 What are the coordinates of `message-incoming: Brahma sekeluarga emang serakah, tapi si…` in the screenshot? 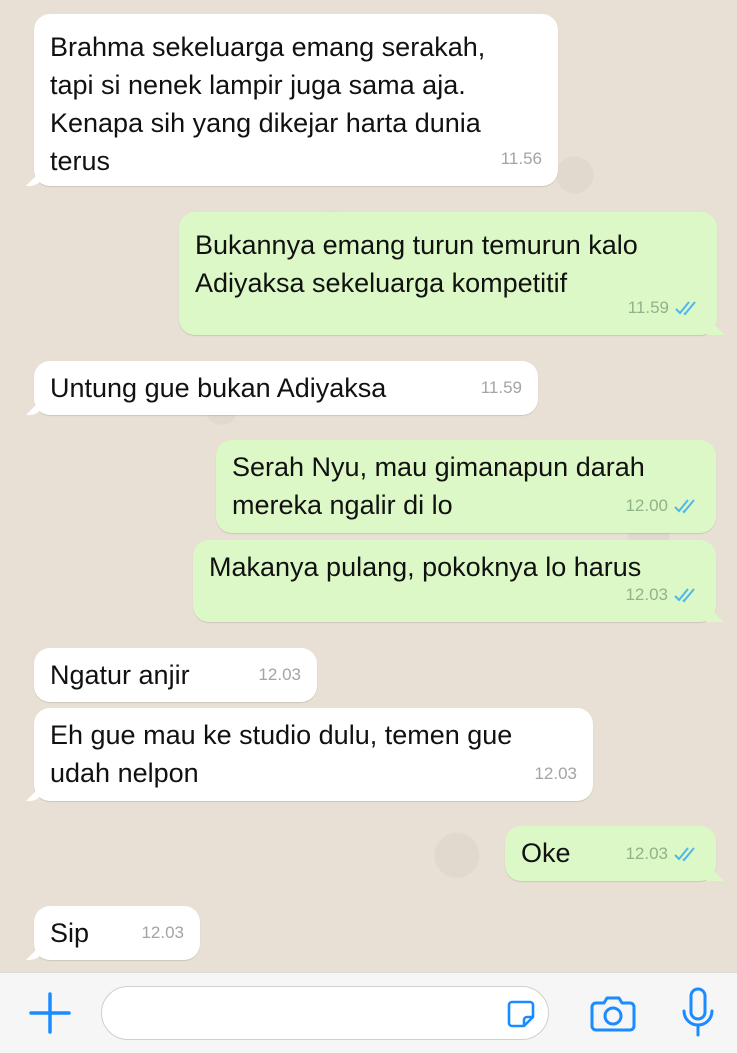 It's located at (296, 100).